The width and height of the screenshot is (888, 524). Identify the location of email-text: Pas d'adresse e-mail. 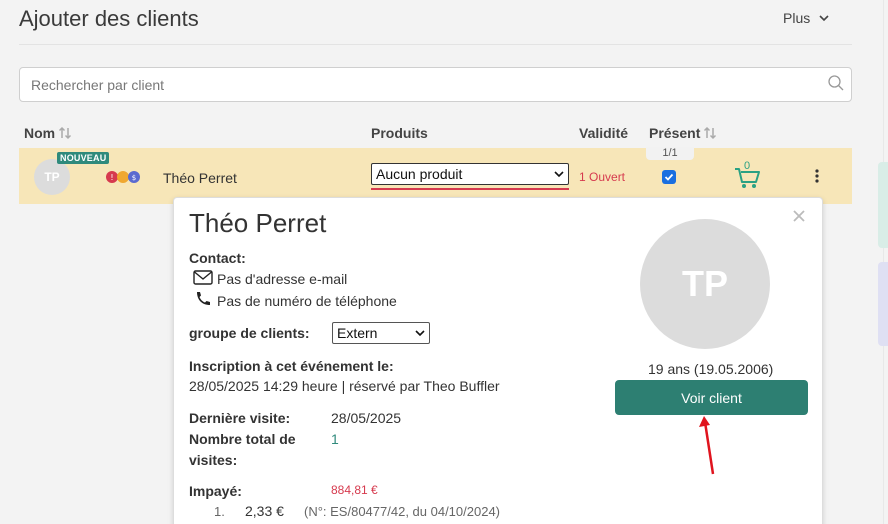
(282, 279).